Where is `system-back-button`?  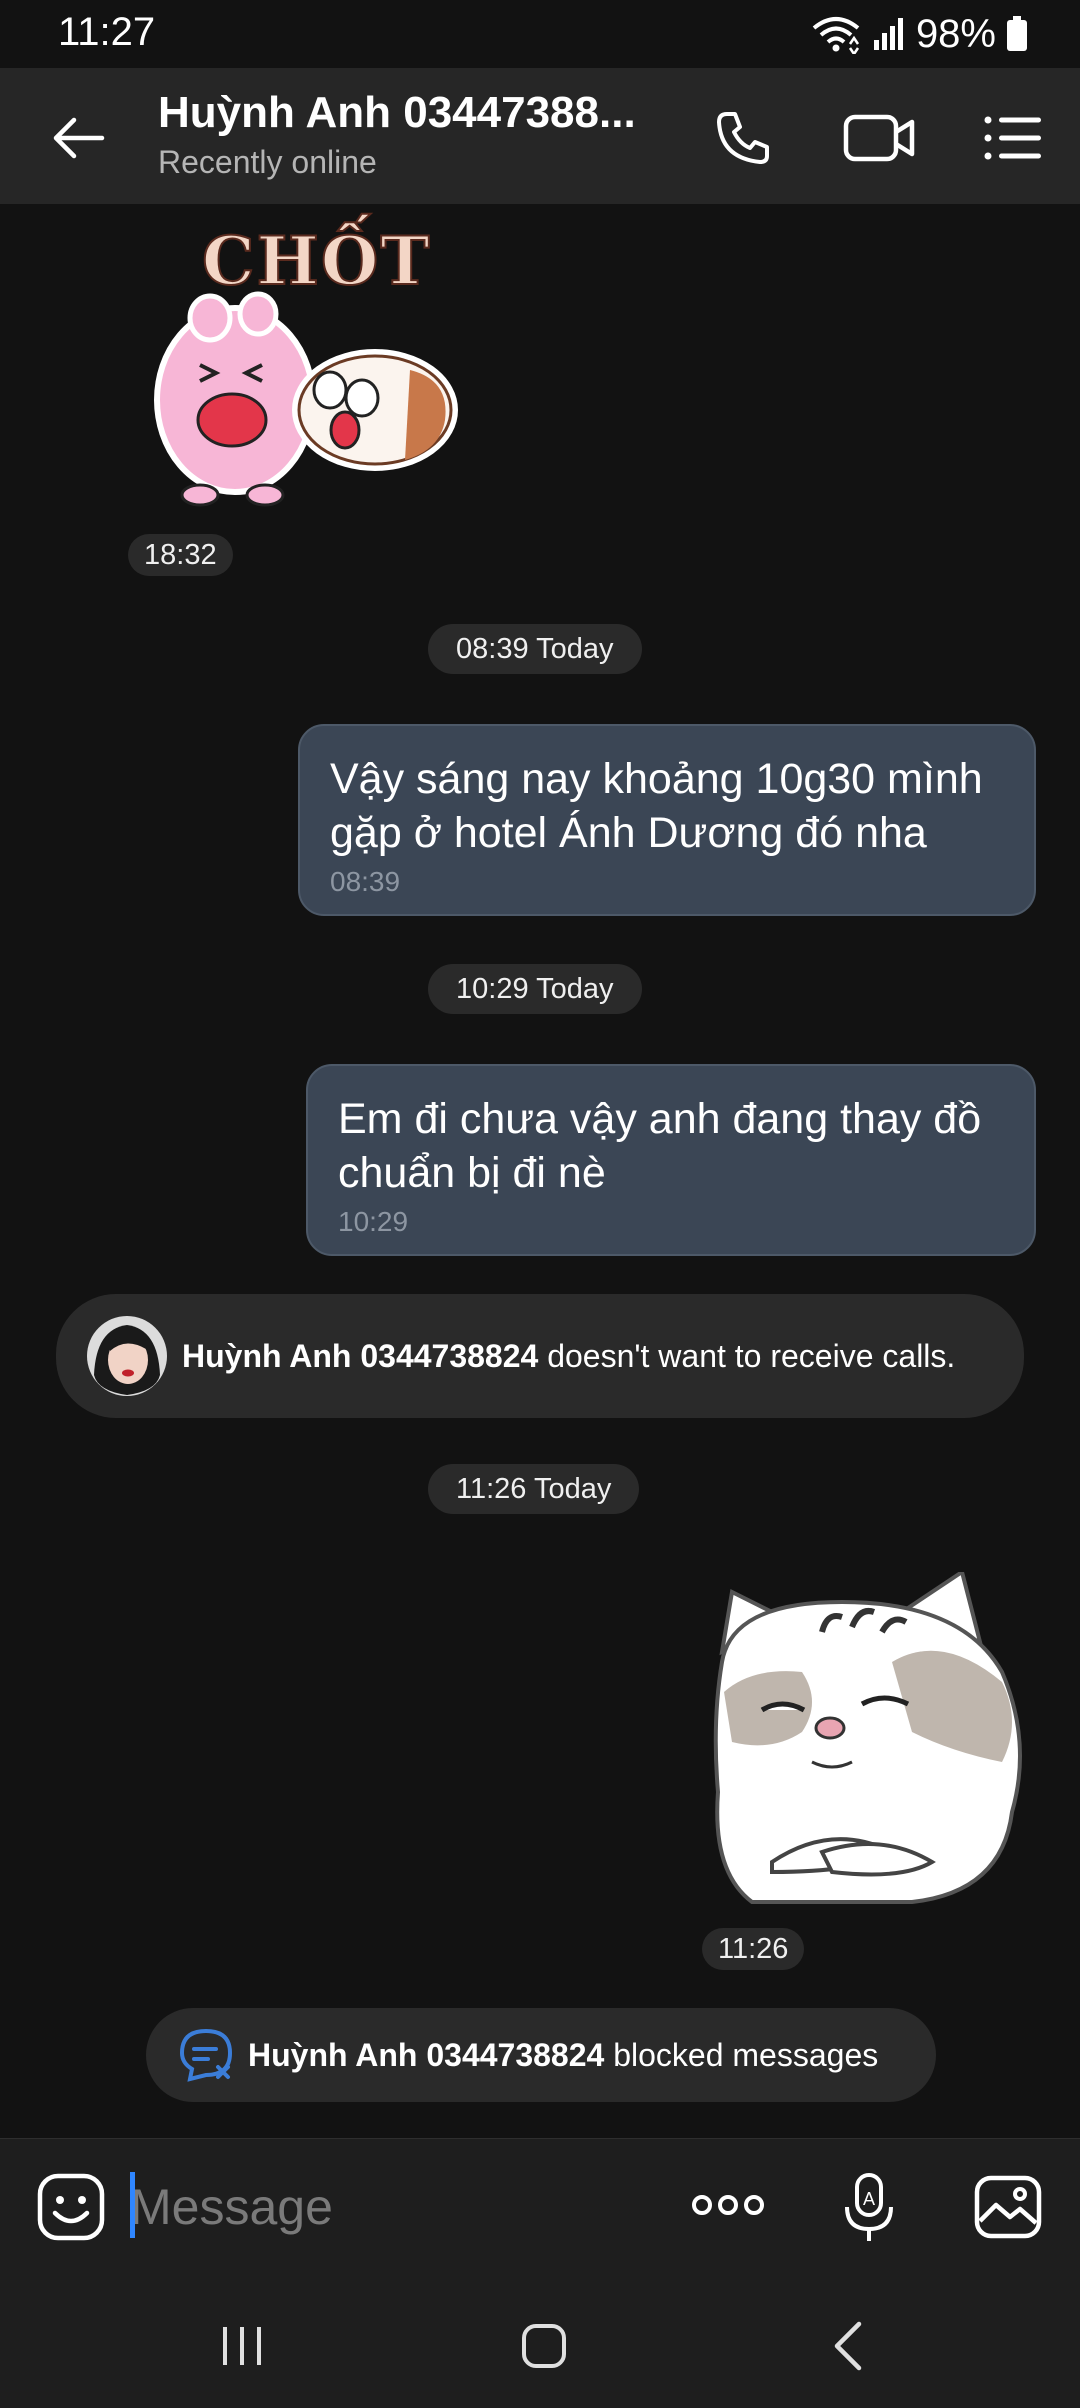 system-back-button is located at coordinates (848, 2346).